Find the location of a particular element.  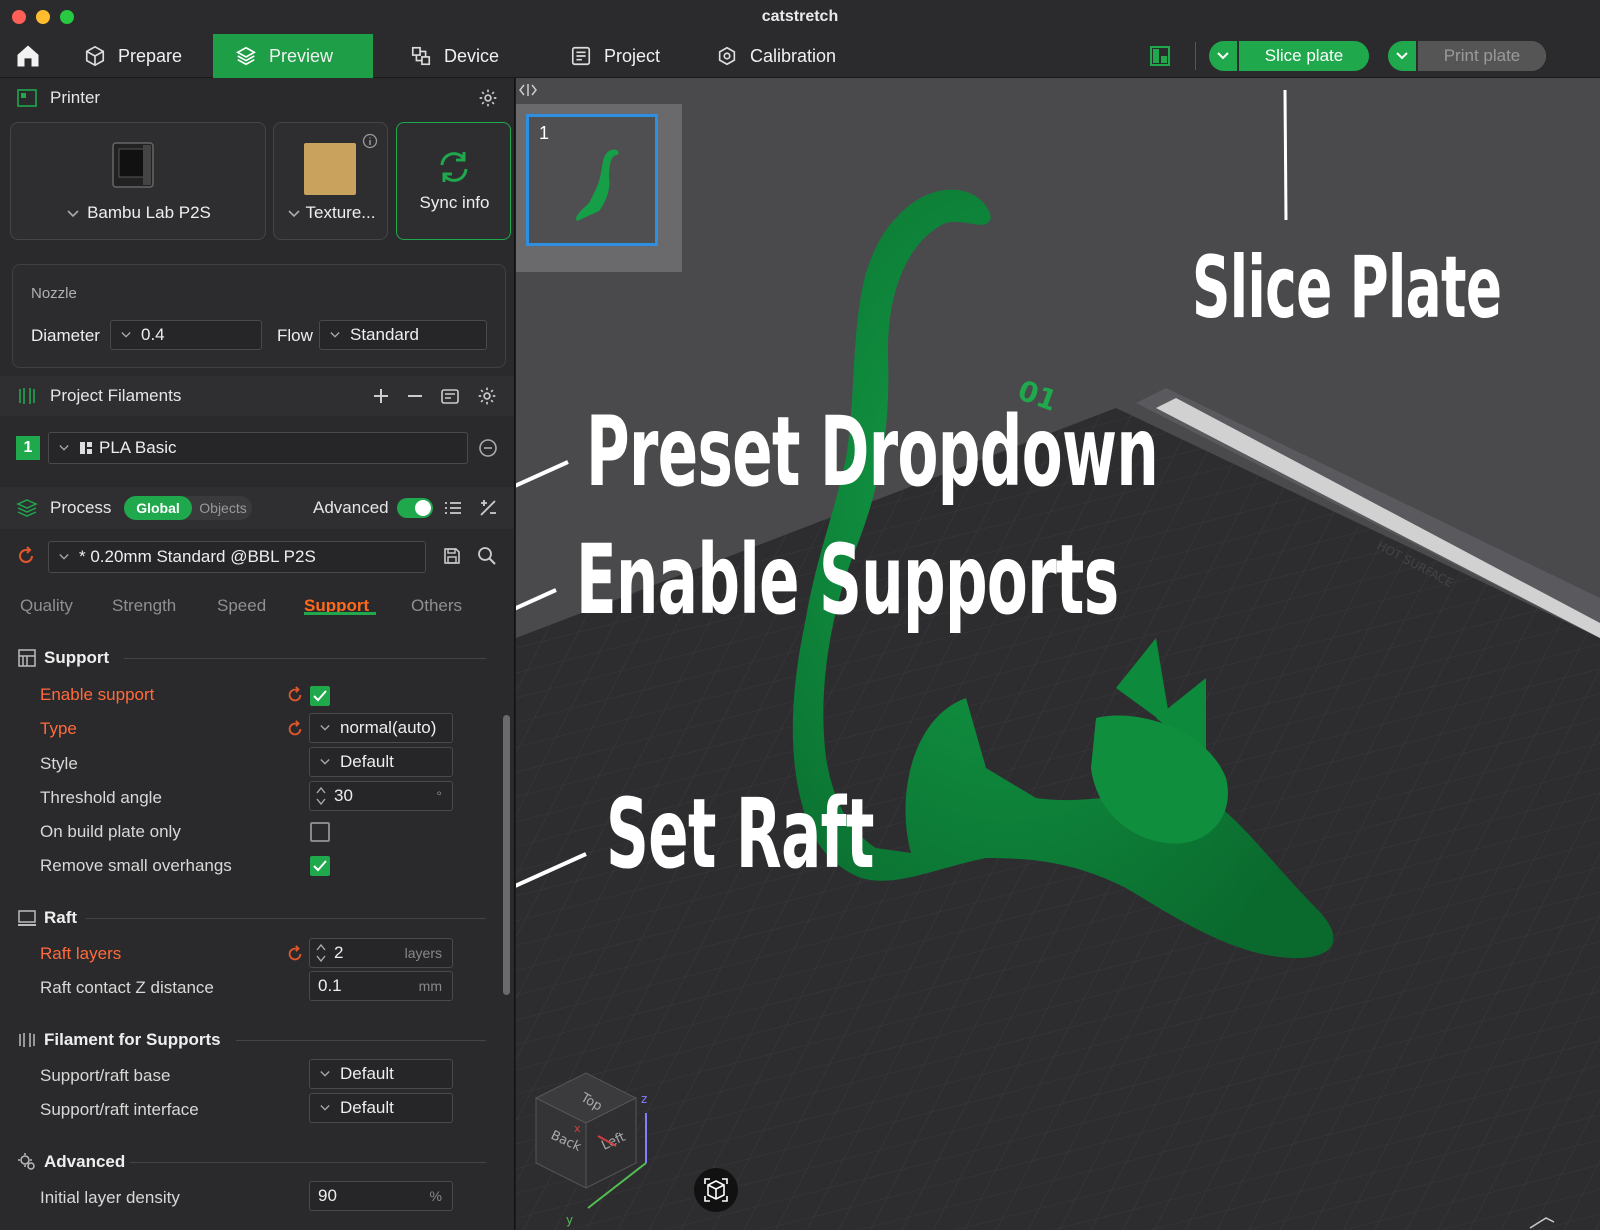

plus-icon is located at coordinates (381, 396).